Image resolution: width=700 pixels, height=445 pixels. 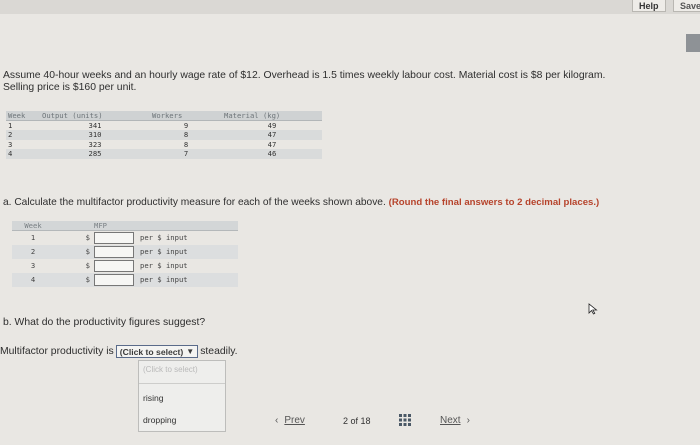 I want to click on mfp-row: 4 $ per $ input, so click(x=125, y=279).